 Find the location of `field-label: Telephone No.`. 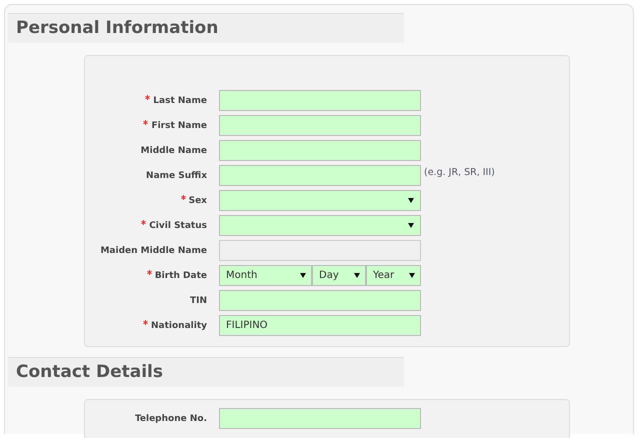

field-label: Telephone No. is located at coordinates (171, 419).